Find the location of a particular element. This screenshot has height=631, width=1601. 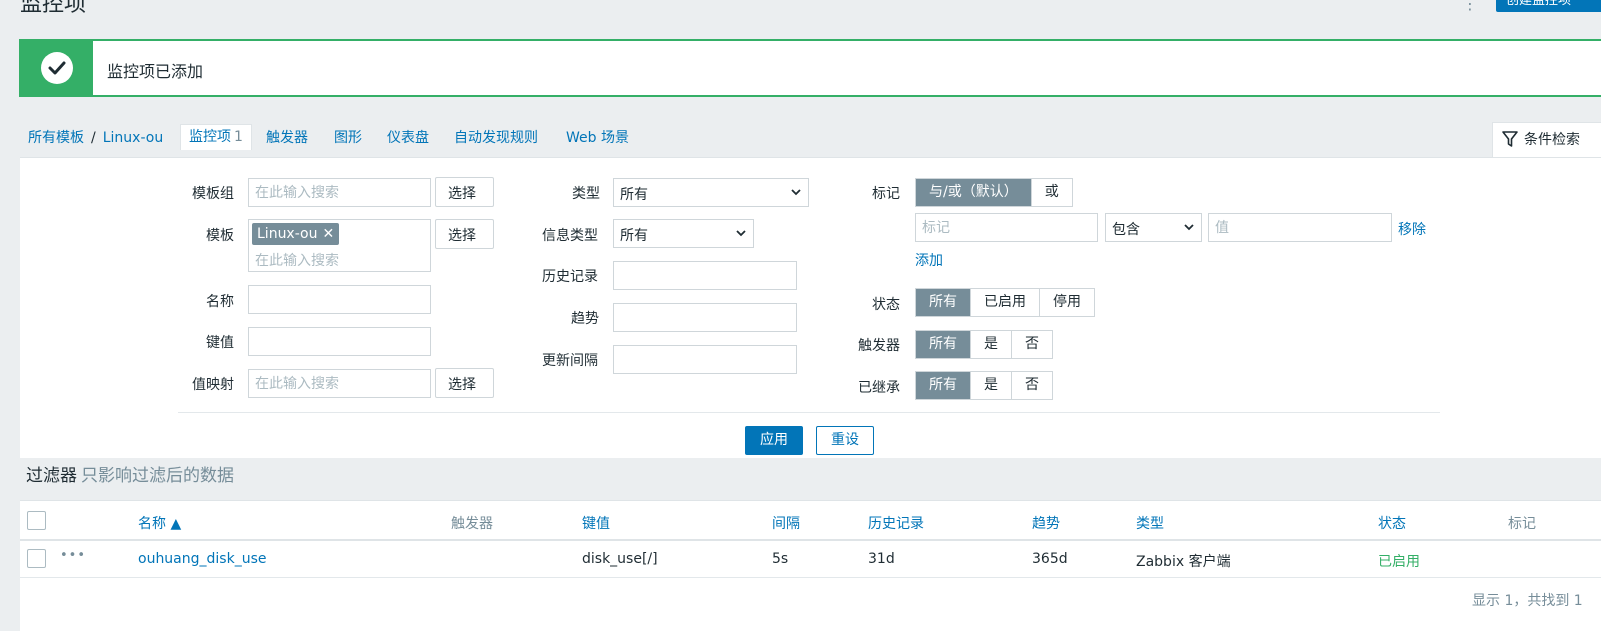

item-key: disk_use[/] is located at coordinates (620, 559).